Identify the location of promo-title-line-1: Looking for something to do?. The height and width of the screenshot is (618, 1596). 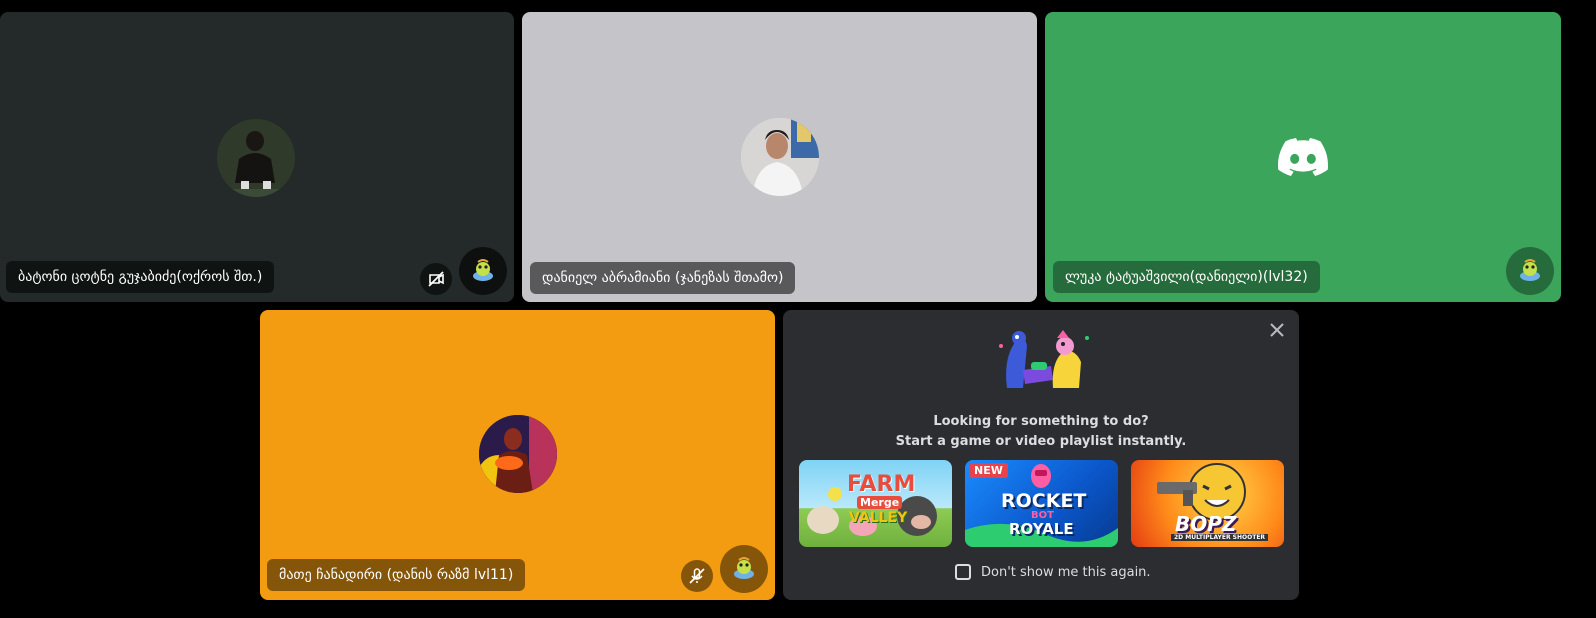
(1041, 421).